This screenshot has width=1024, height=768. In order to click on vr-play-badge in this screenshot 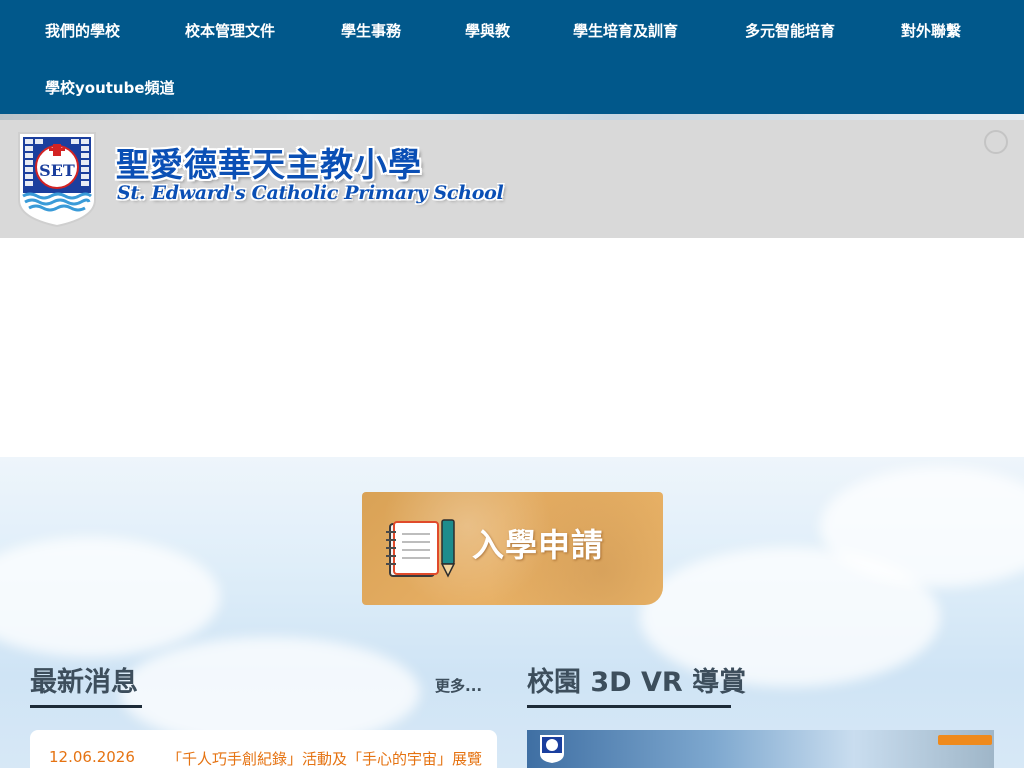, I will do `click(965, 740)`.